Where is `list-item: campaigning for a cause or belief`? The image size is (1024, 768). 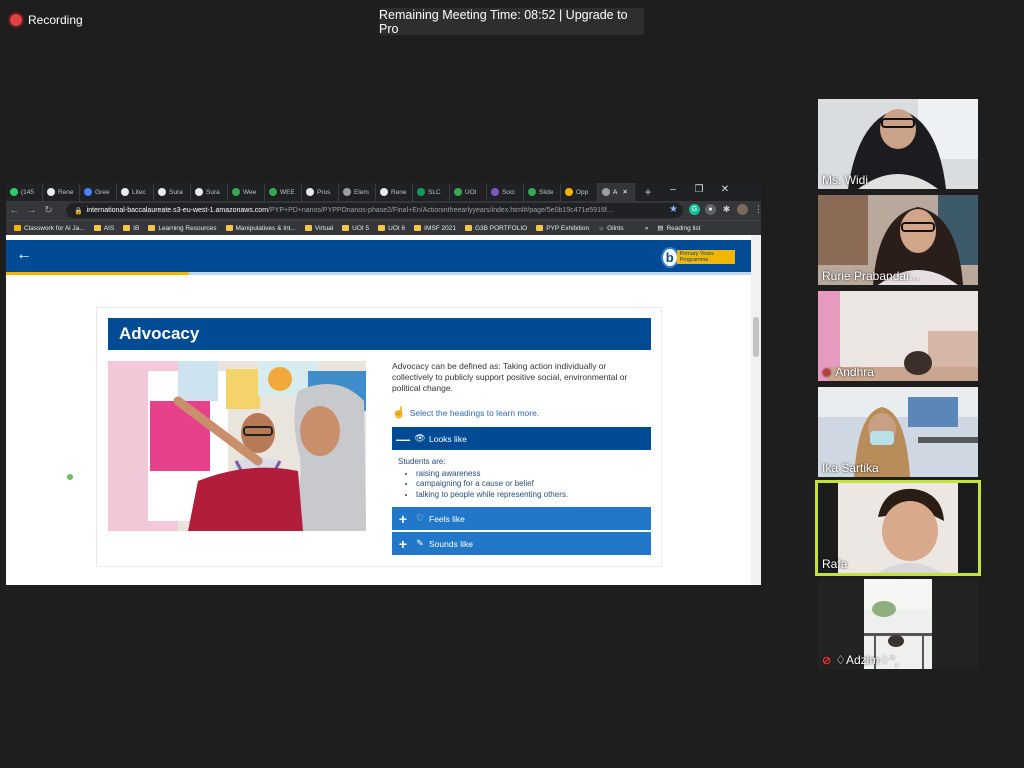 list-item: campaigning for a cause or belief is located at coordinates (530, 484).